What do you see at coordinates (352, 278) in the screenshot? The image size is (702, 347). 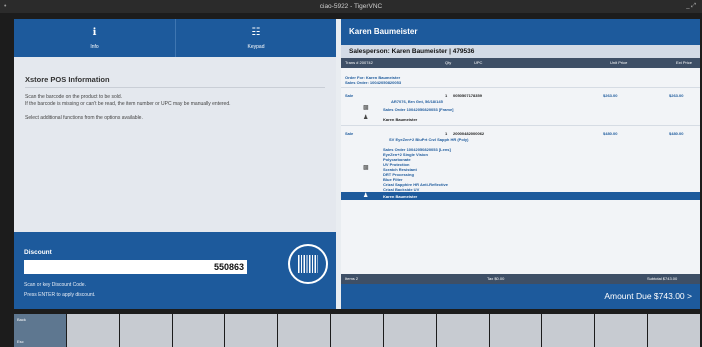 I see `items-count: Items 2` at bounding box center [352, 278].